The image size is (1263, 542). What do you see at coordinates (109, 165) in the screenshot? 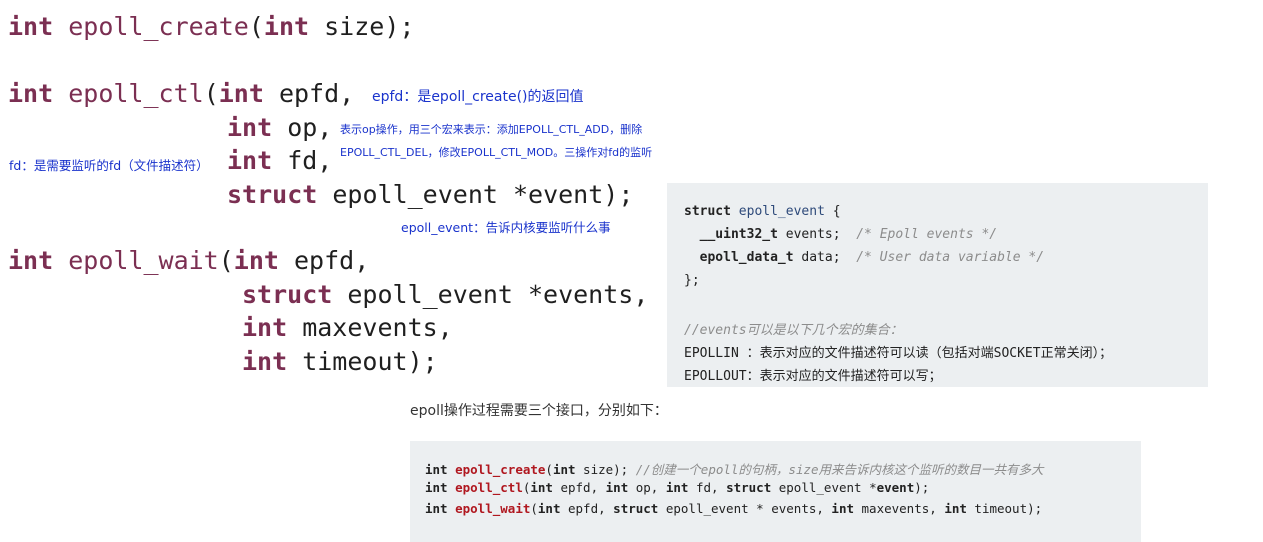
I see `annotation-fd: fd：是需要监听的fd（文件描述符）` at bounding box center [109, 165].